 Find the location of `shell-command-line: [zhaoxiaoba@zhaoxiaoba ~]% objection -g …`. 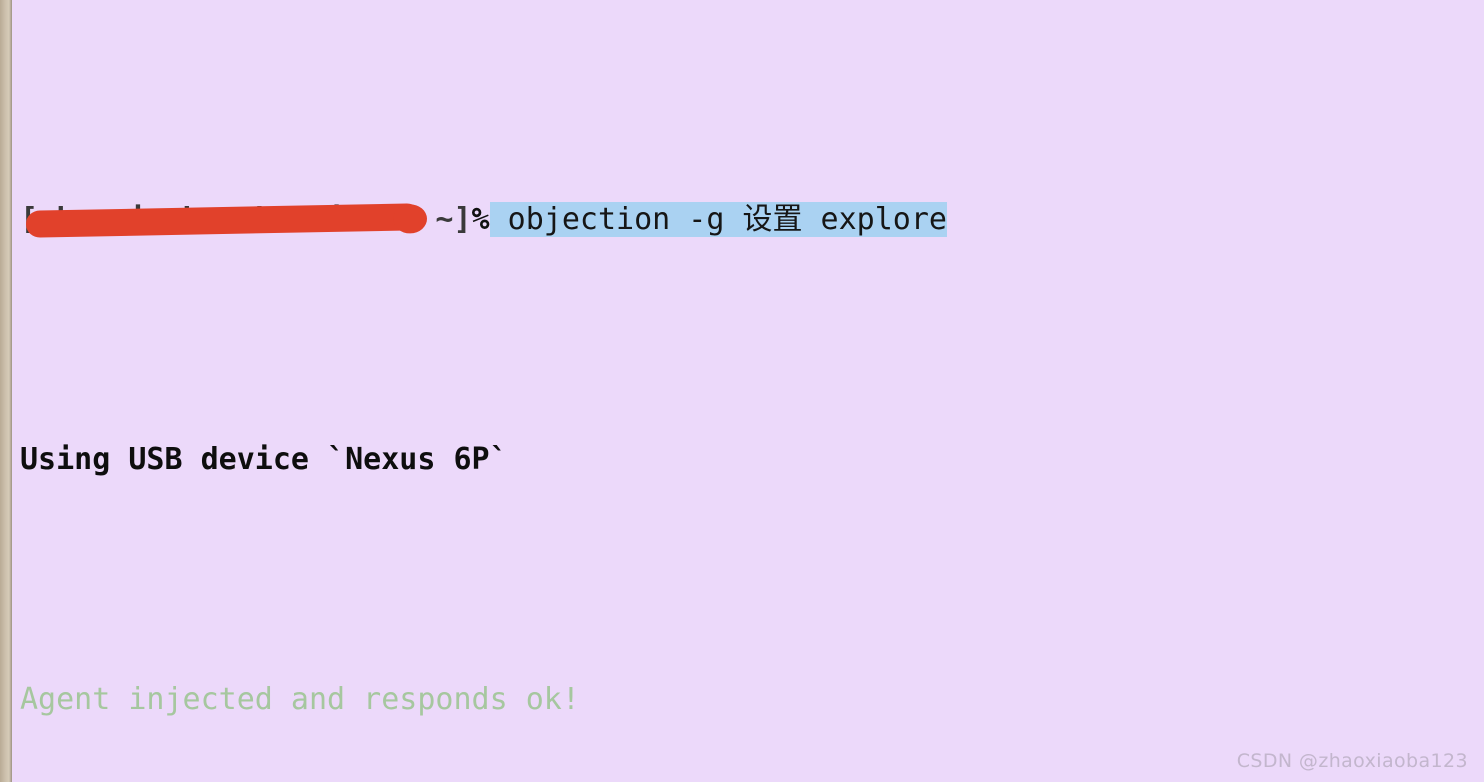

shell-command-line: [zhaoxiaoba@zhaoxiaoba ~]% objection -g … is located at coordinates (752, 220).